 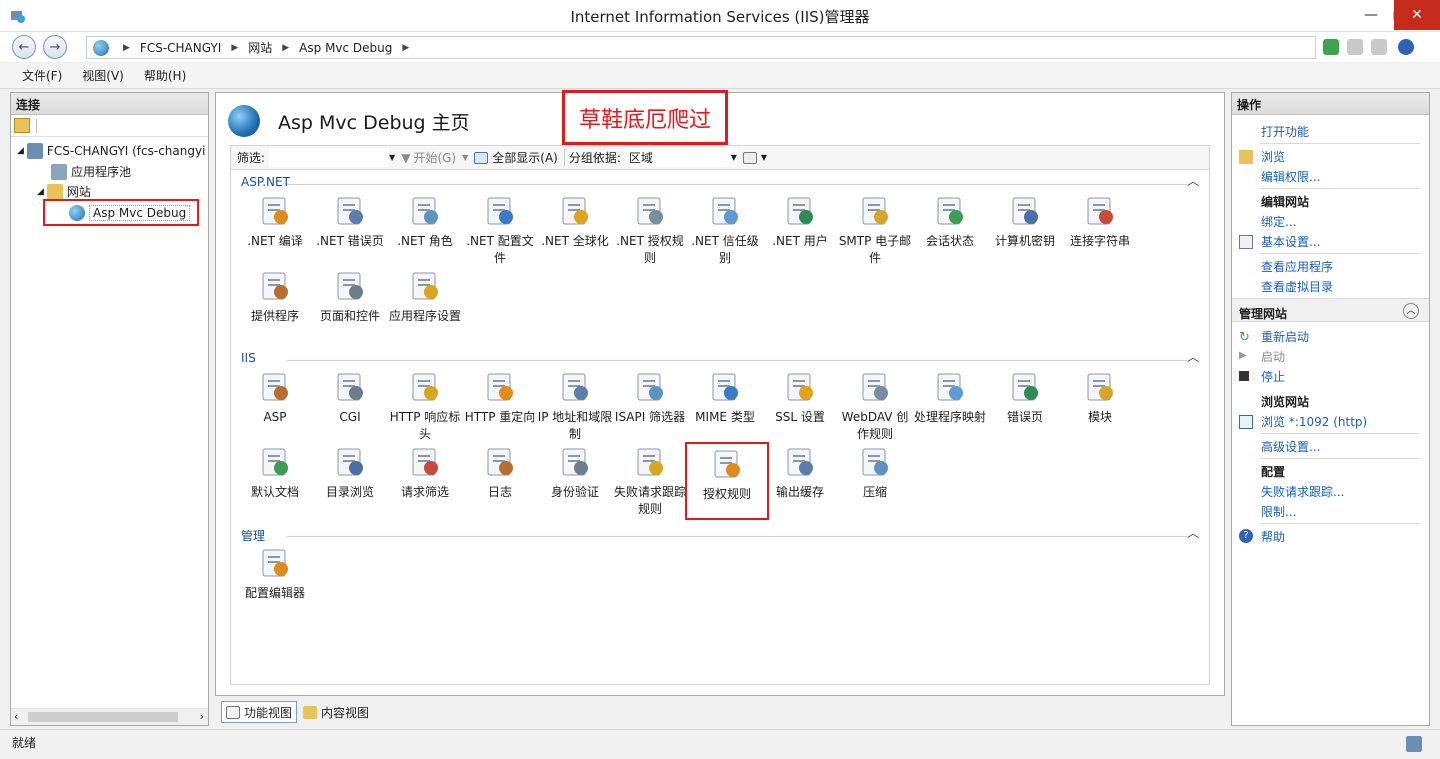 What do you see at coordinates (701, 47) in the screenshot?
I see `address-bar: ▶ FCS-CHANGYI ▶ 网站 ▶ Asp Mvc Debug ▶` at bounding box center [701, 47].